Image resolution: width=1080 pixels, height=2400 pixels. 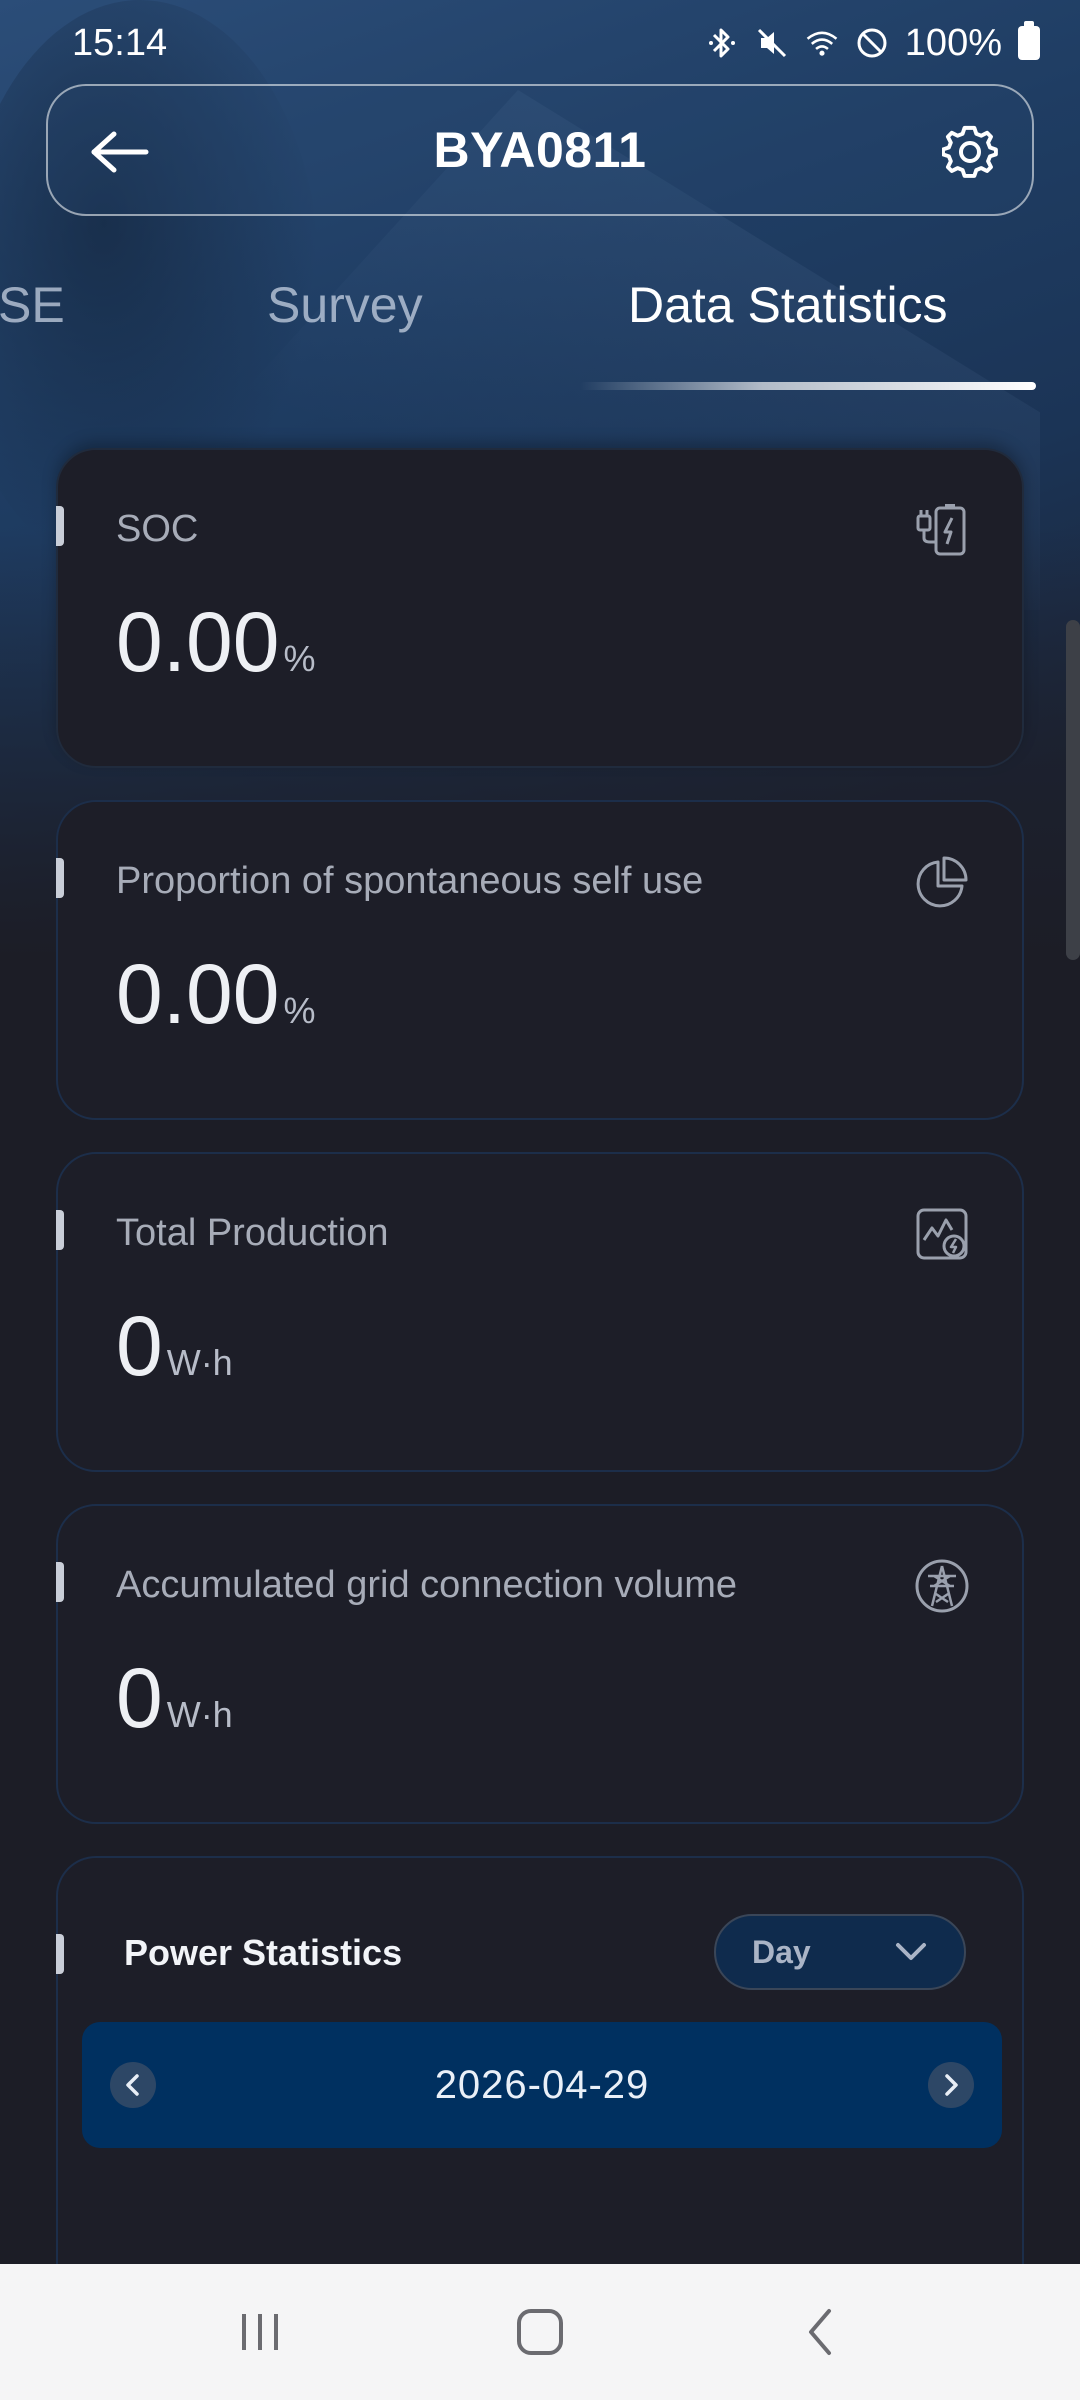 I want to click on back-icon, so click(x=820, y=2332).